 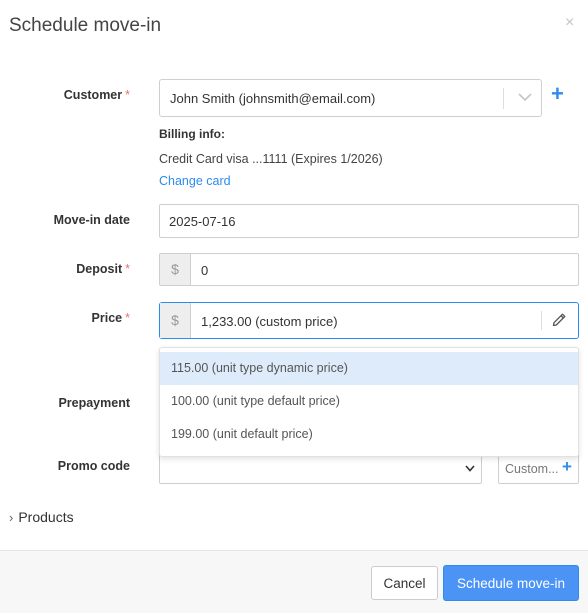 I want to click on move-in-date-value: 2025-07-16, so click(x=202, y=221).